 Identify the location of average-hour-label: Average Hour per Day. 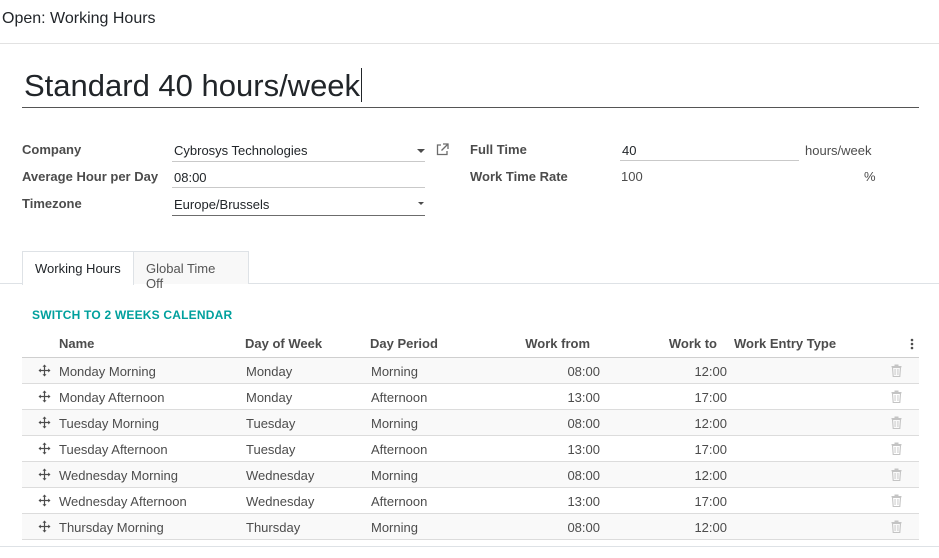
(90, 176).